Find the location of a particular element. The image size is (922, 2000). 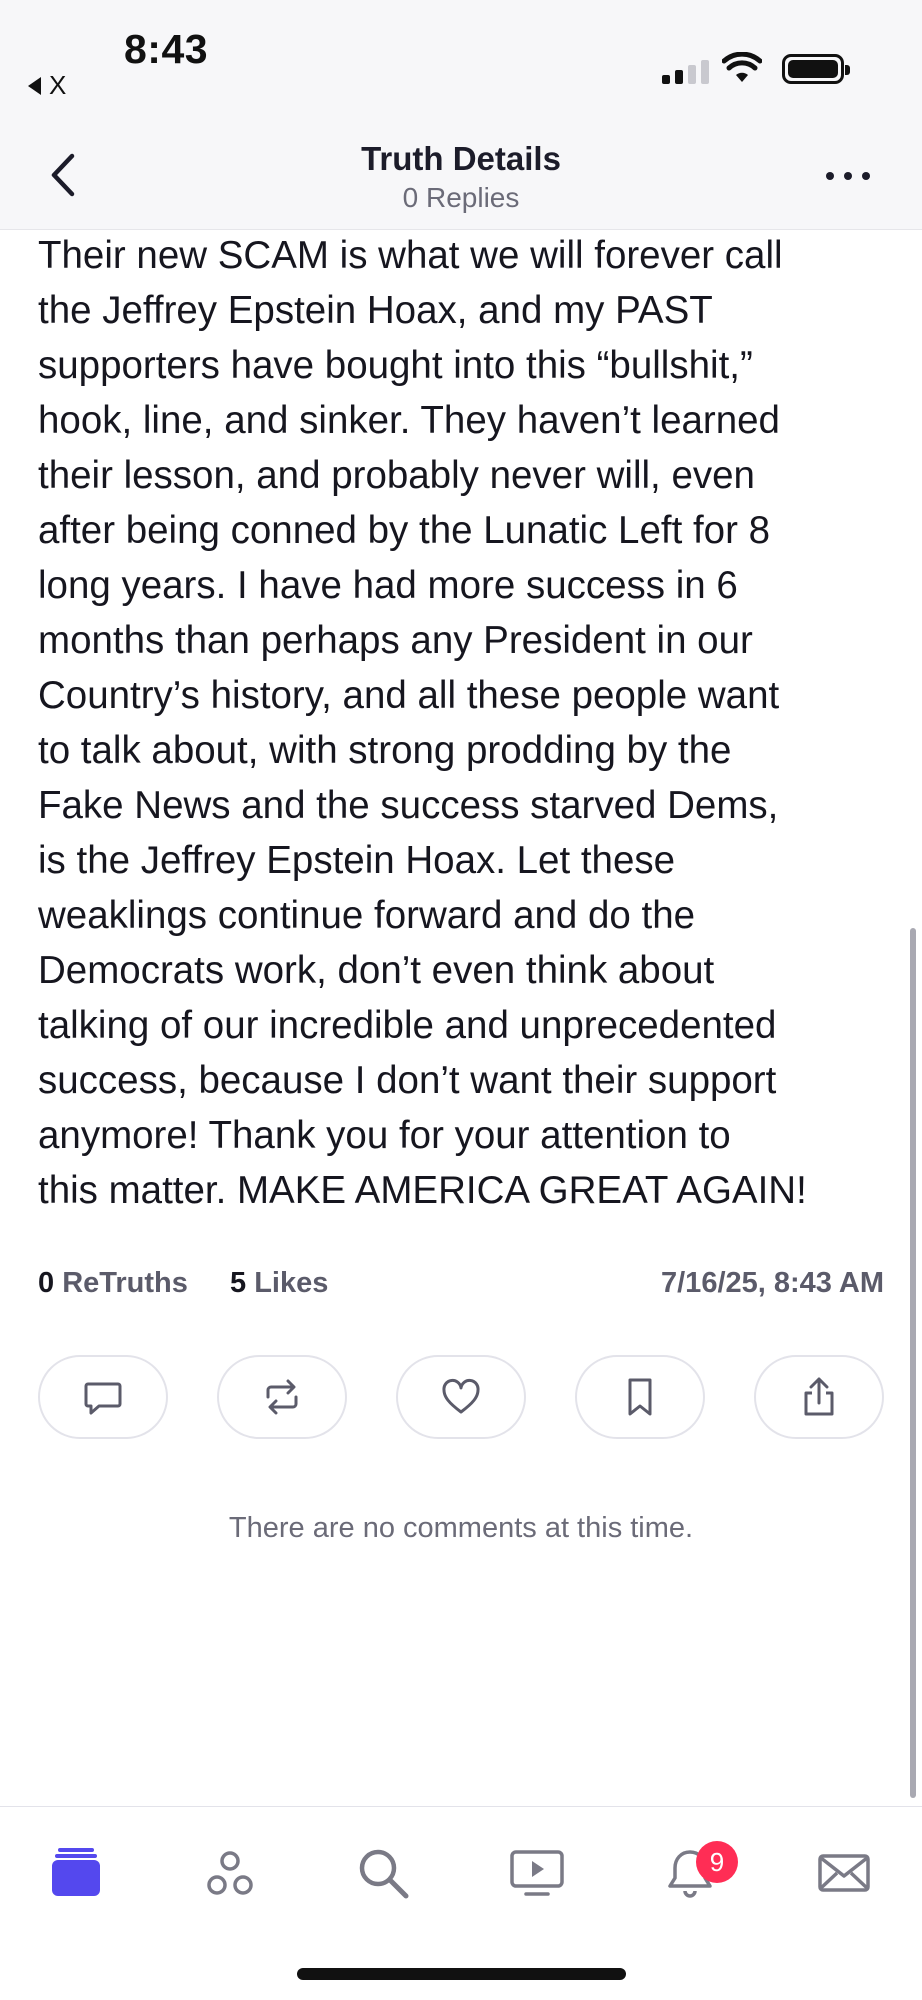

home-icon is located at coordinates (76, 1872).